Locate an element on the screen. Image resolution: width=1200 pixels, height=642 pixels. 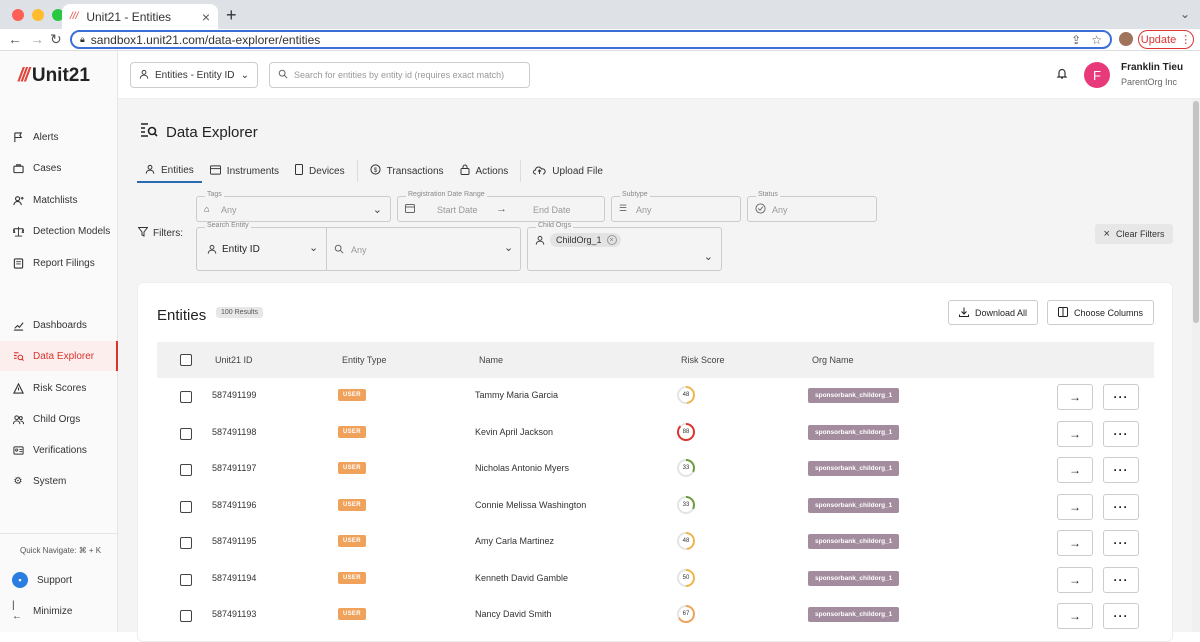
person-plus-icon is located at coordinates (18, 200).